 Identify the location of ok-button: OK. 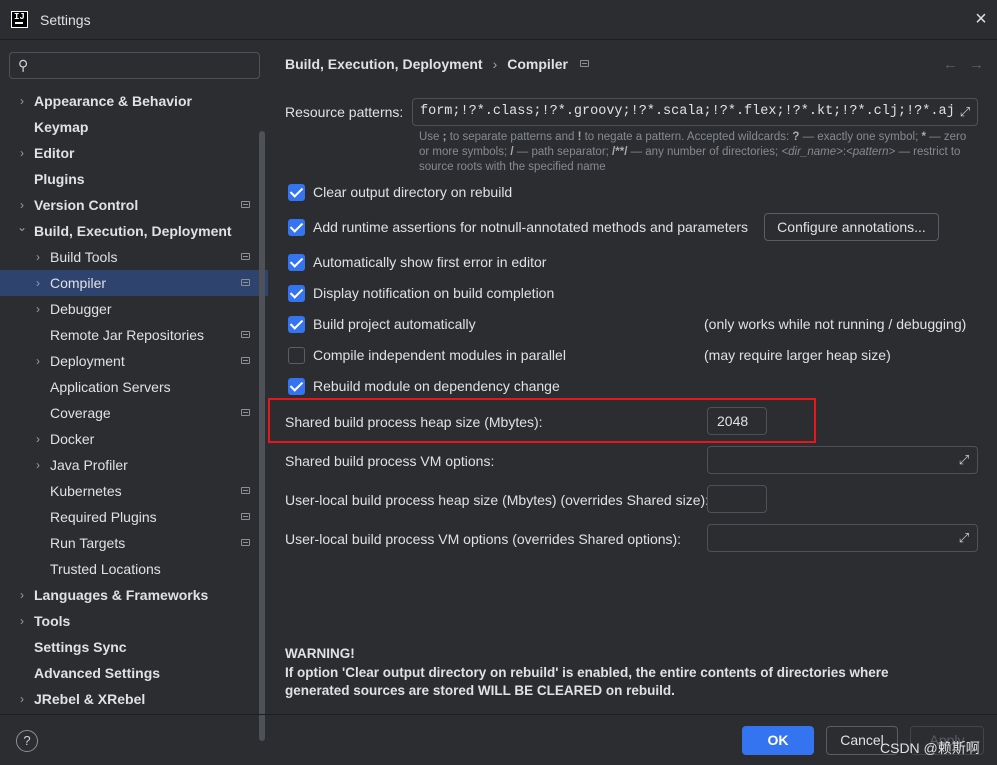
(778, 740).